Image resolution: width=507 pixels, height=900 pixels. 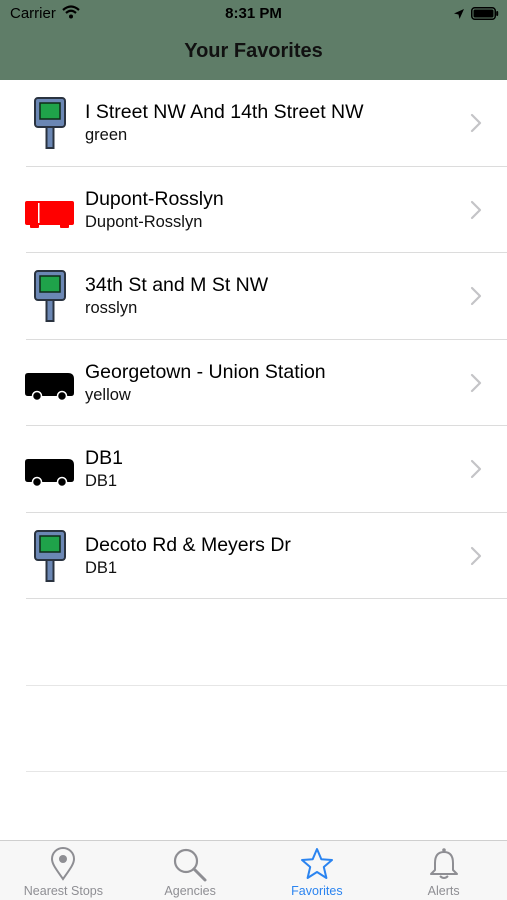 What do you see at coordinates (253, 210) in the screenshot?
I see `favorite-row: Dupont-Rosslyn Dupont-Rosslyn` at bounding box center [253, 210].